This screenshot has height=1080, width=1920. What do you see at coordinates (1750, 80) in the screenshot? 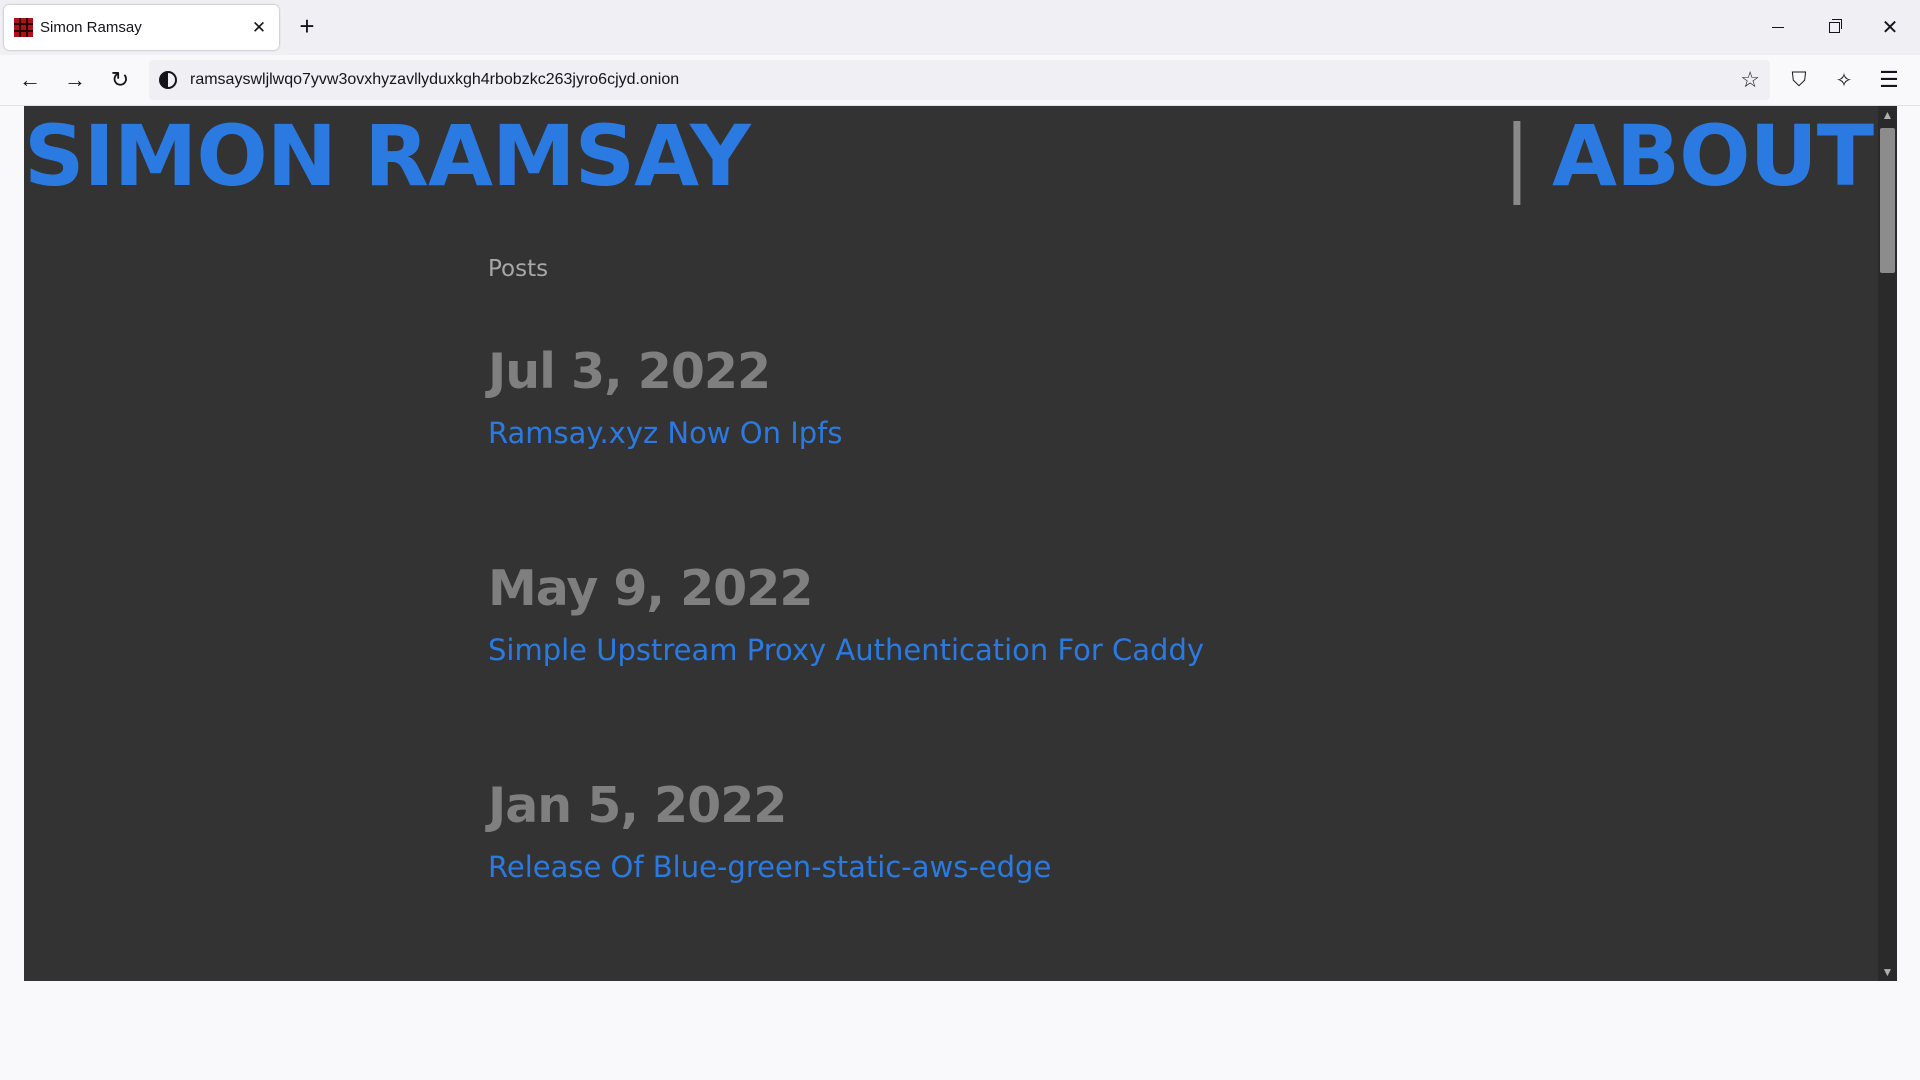
I see `bookmark-star-icon: ☆` at bounding box center [1750, 80].